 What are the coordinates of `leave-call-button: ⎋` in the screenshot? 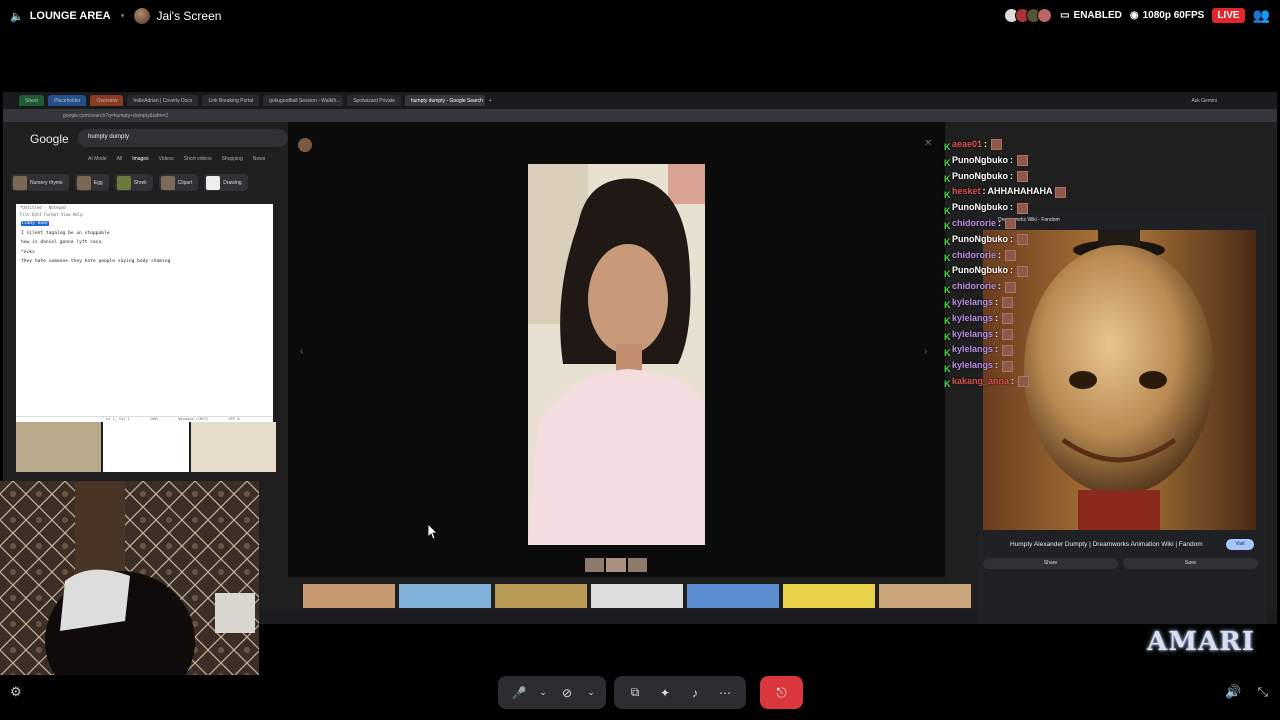 It's located at (781, 692).